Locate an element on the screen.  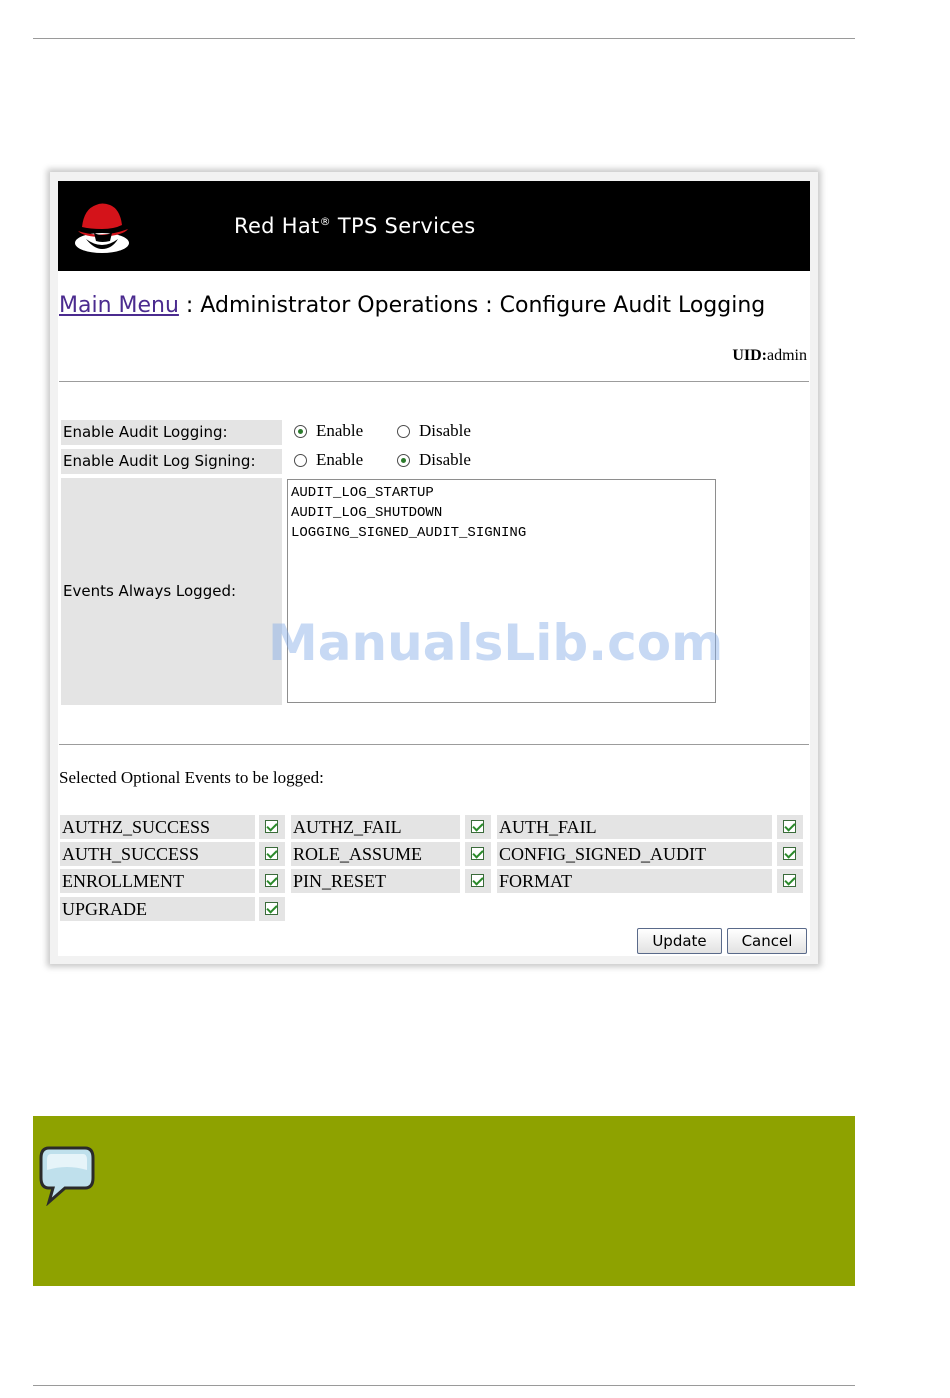
speech-bubble-icon is located at coordinates (67, 1176).